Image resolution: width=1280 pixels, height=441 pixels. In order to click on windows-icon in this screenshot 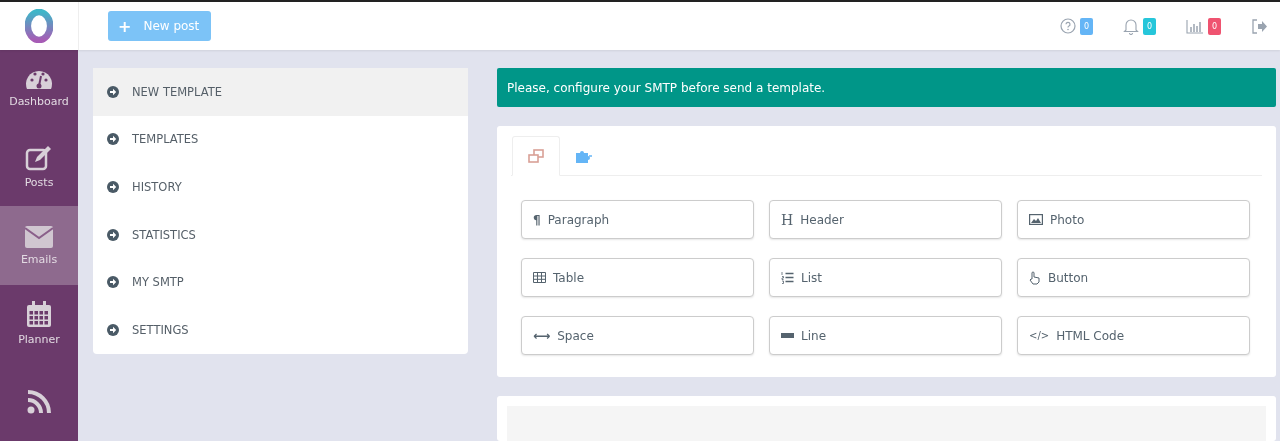, I will do `click(536, 156)`.